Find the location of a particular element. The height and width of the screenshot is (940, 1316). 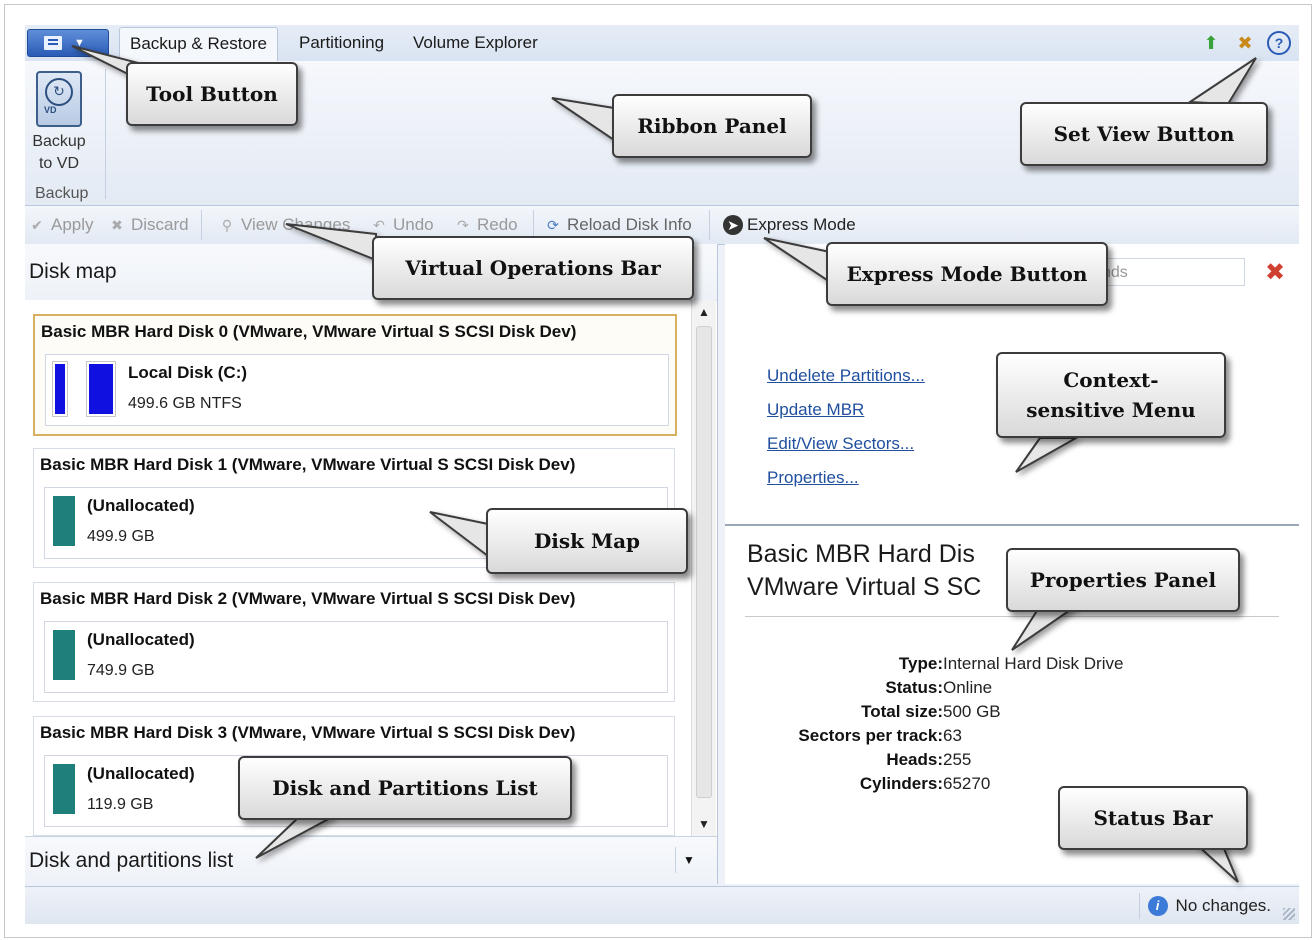

callout-express-mode-button: Express Mode Button is located at coordinates (967, 274).